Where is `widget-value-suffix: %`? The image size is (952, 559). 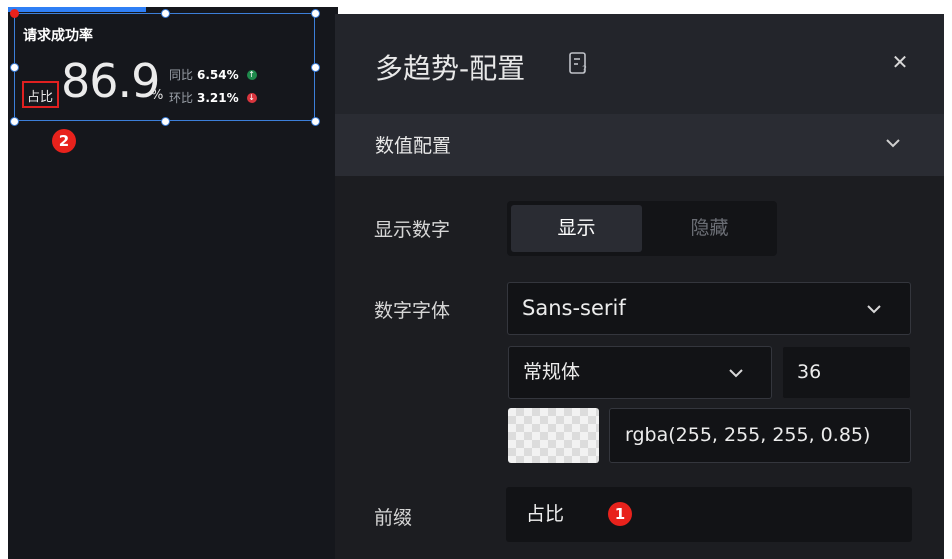
widget-value-suffix: % is located at coordinates (157, 95).